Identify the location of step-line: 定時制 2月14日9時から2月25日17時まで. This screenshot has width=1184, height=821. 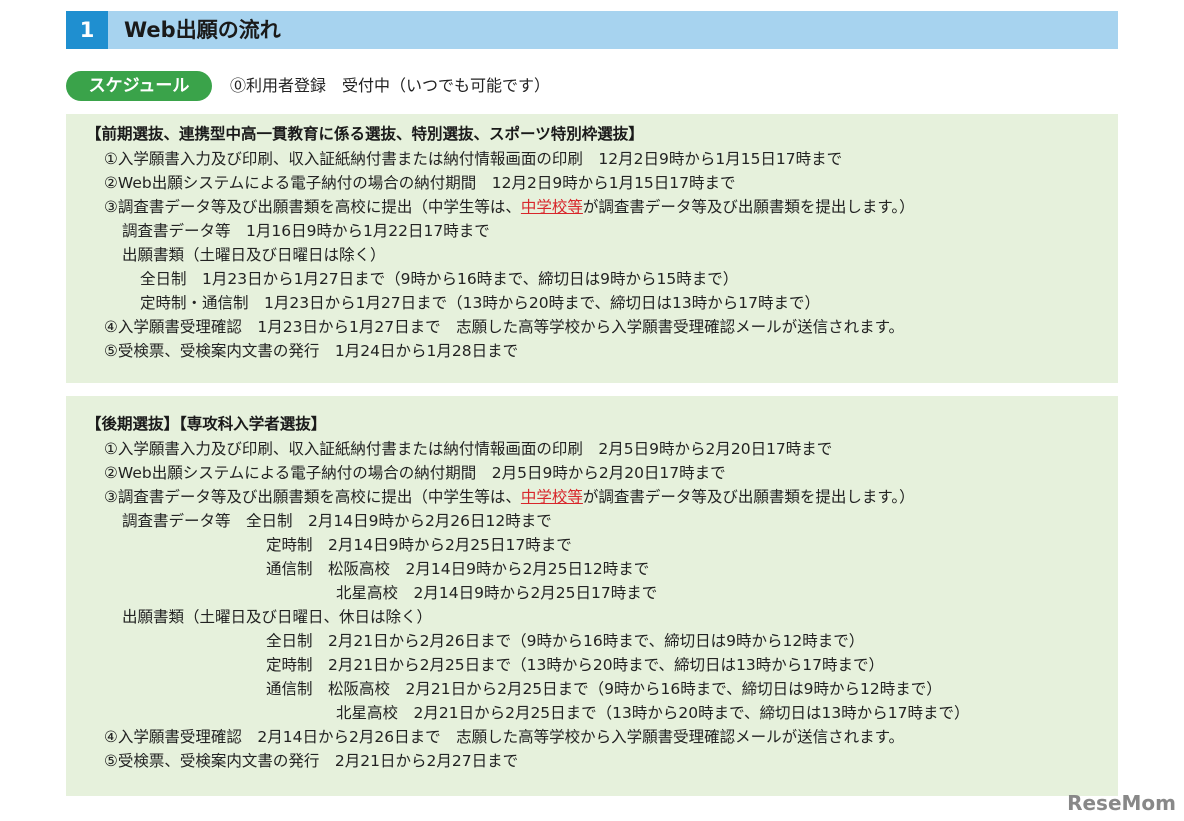
(419, 545).